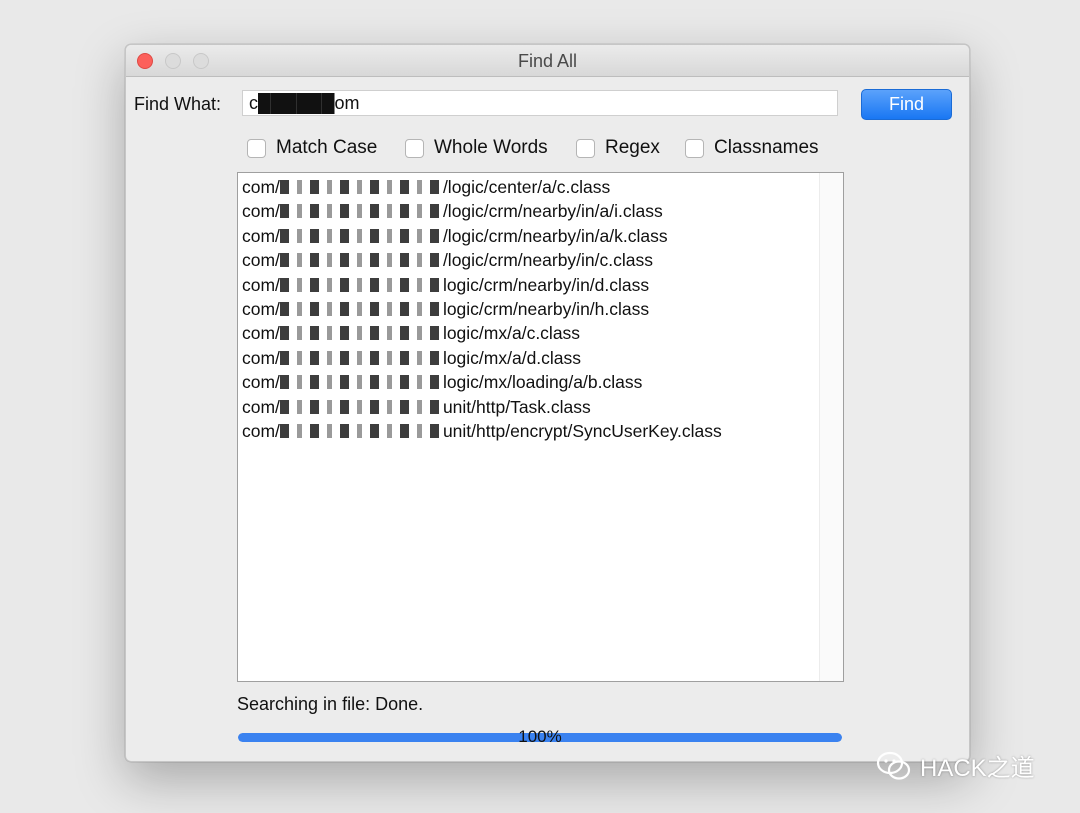 The width and height of the screenshot is (1080, 813). I want to click on regex-checkbox, so click(585, 148).